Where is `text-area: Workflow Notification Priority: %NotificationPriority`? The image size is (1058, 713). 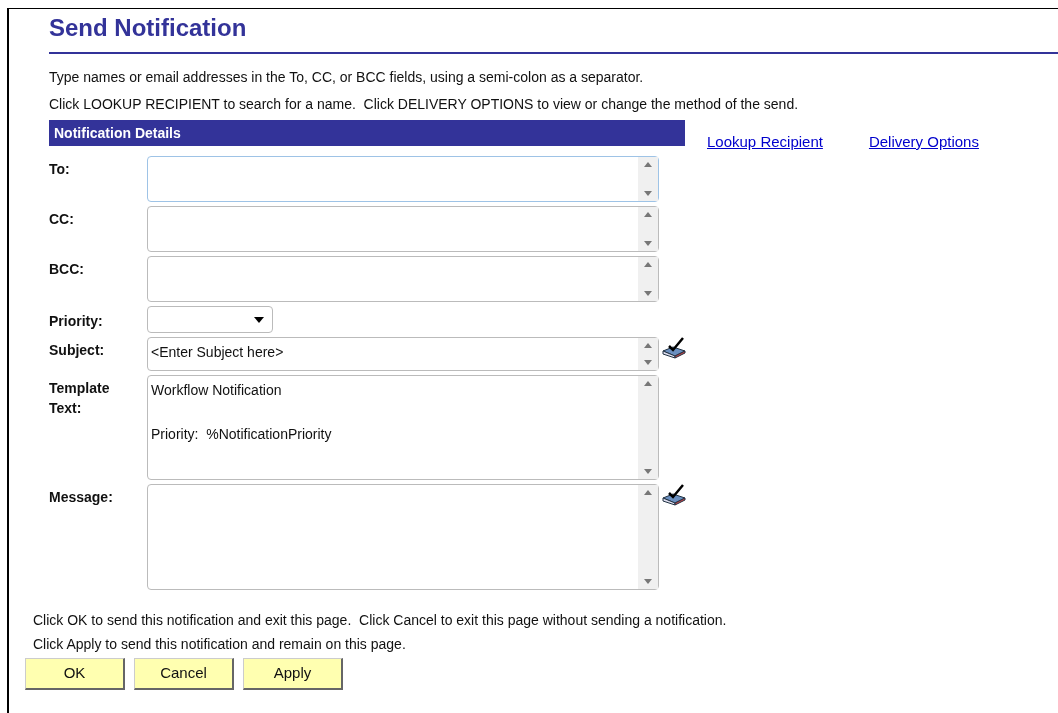 text-area: Workflow Notification Priority: %NotificationPriority is located at coordinates (403, 427).